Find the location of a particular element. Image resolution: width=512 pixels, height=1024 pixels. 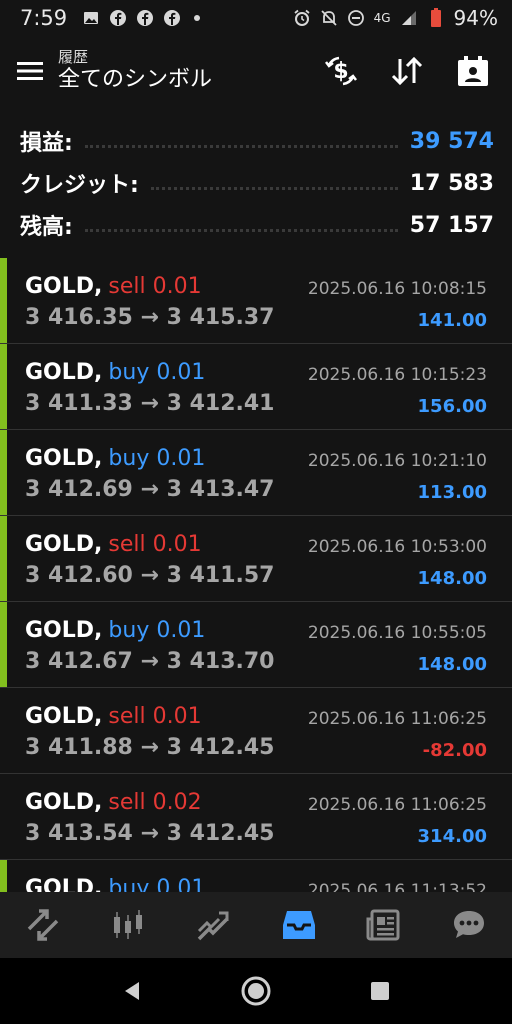

calendar-button is located at coordinates (473, 71).